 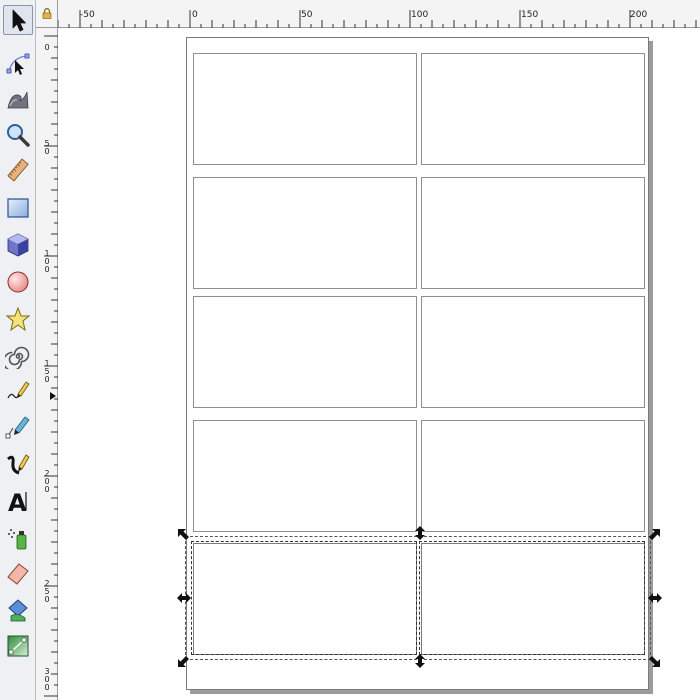 What do you see at coordinates (87, 15) in the screenshot?
I see `hruler-label: -50` at bounding box center [87, 15].